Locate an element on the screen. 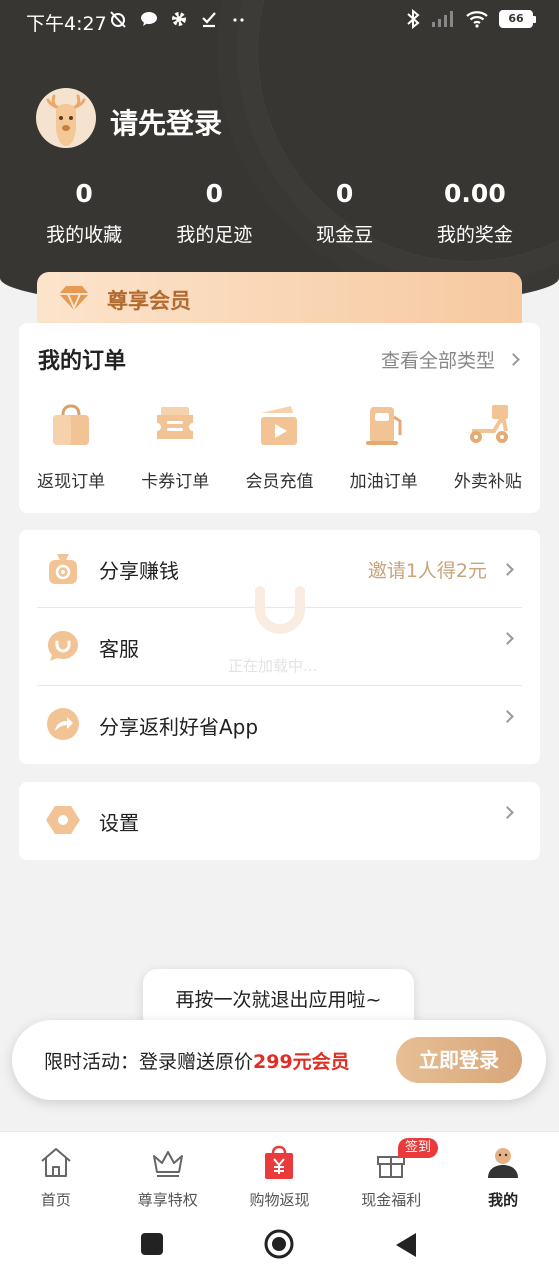 The width and height of the screenshot is (559, 1280). order-types: 返现订单 卡券订单 会员充值 加油订单 外卖补贴 is located at coordinates (279, 446).